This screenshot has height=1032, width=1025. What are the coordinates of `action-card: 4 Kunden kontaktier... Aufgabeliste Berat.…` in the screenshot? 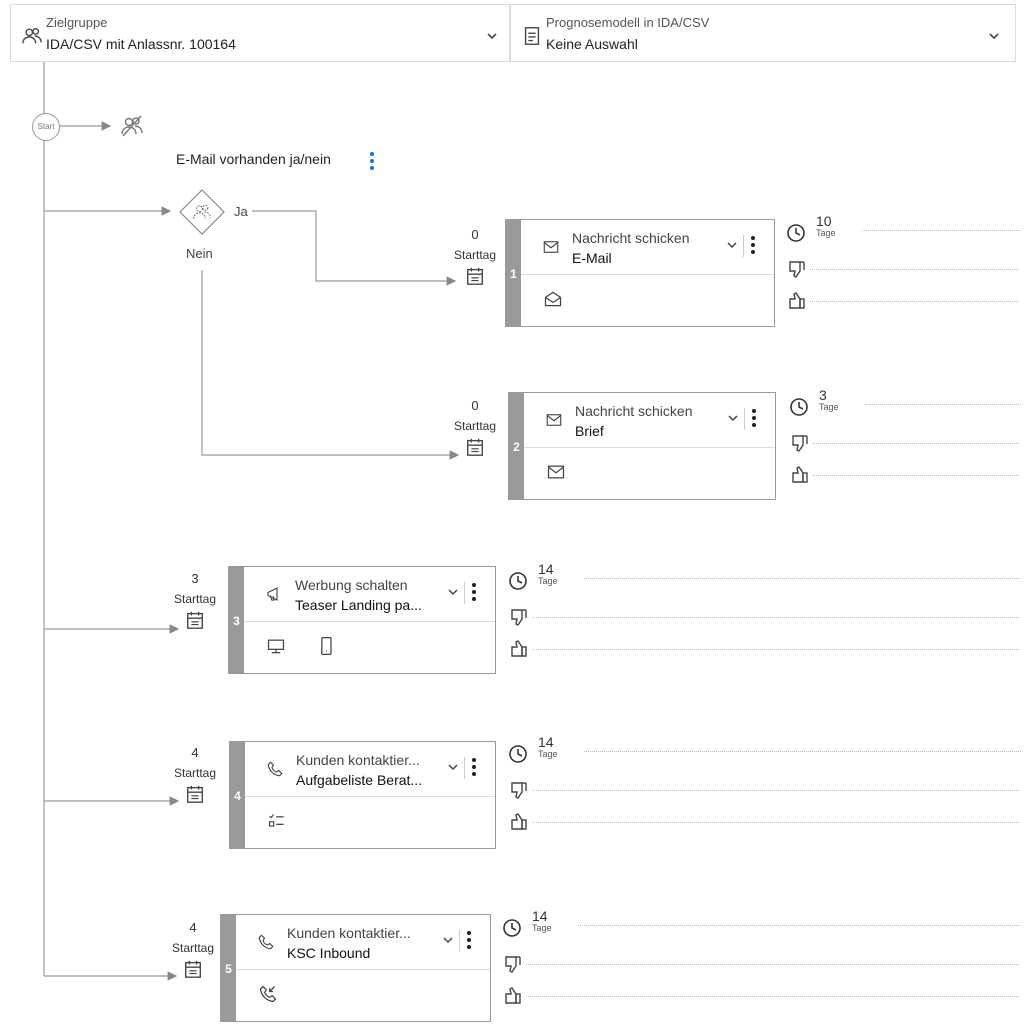 It's located at (362, 795).